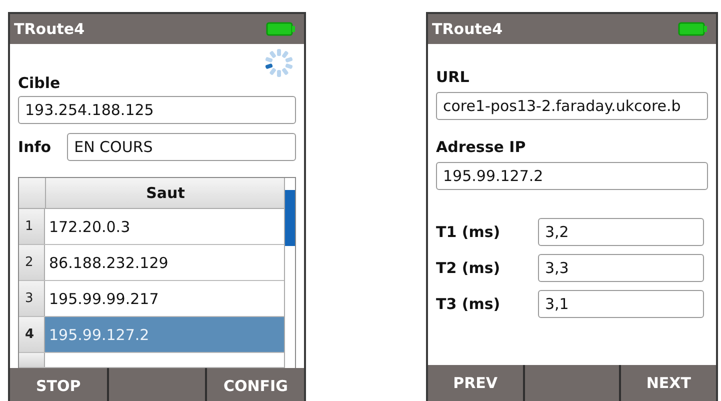 This screenshot has width=721, height=401. Describe the element at coordinates (453, 77) in the screenshot. I see `url-label: URL` at that location.